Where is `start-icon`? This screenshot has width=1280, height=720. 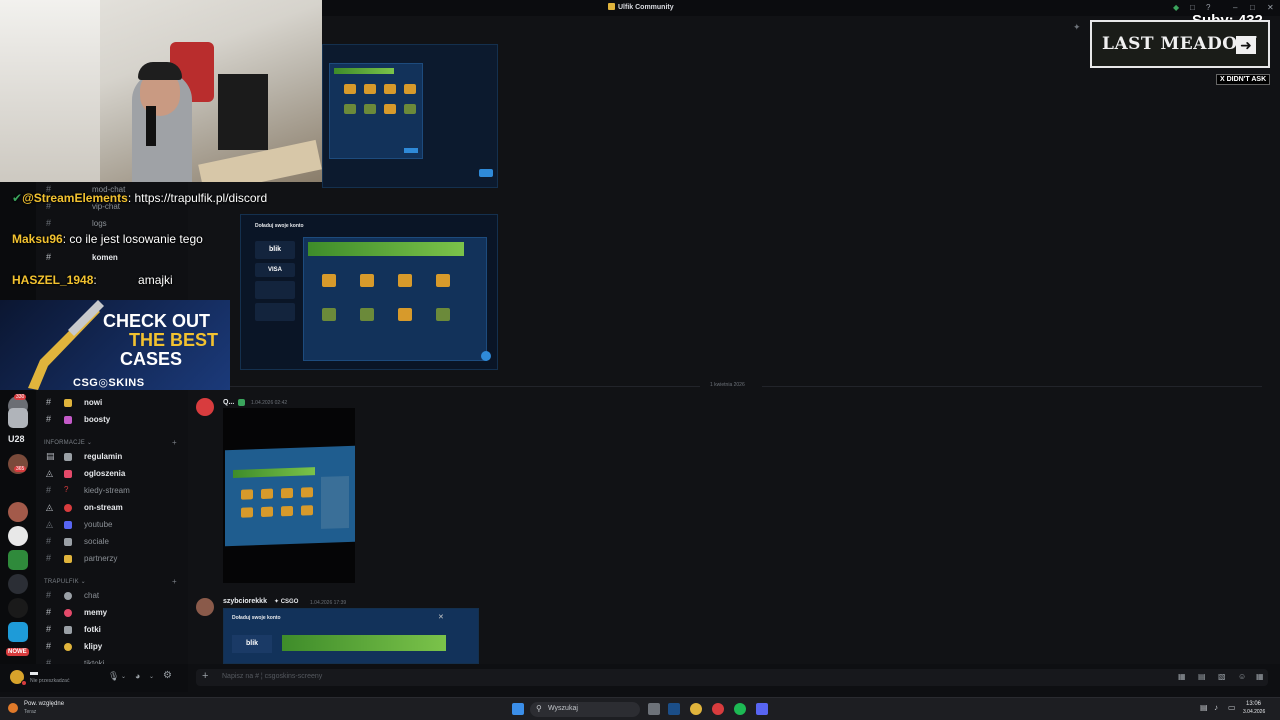 start-icon is located at coordinates (518, 709).